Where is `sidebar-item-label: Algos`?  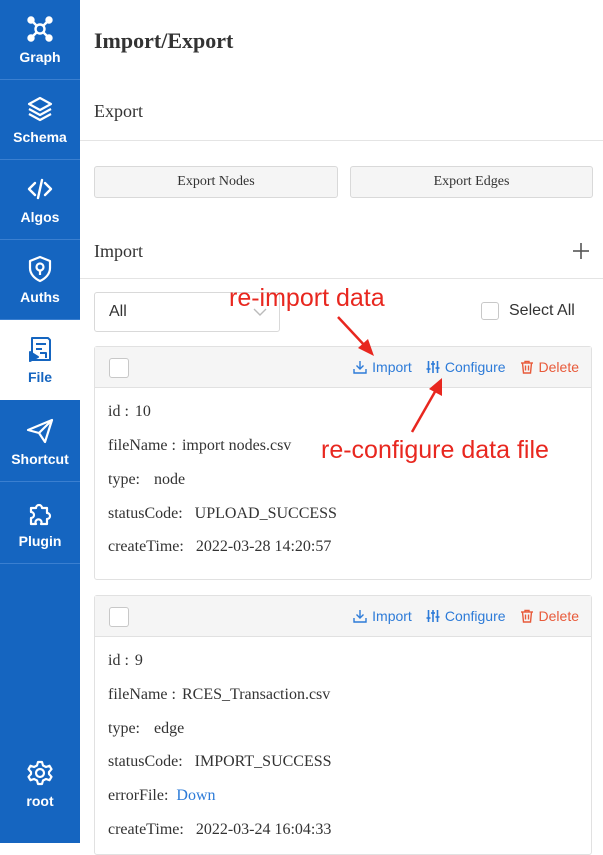 sidebar-item-label: Algos is located at coordinates (40, 216).